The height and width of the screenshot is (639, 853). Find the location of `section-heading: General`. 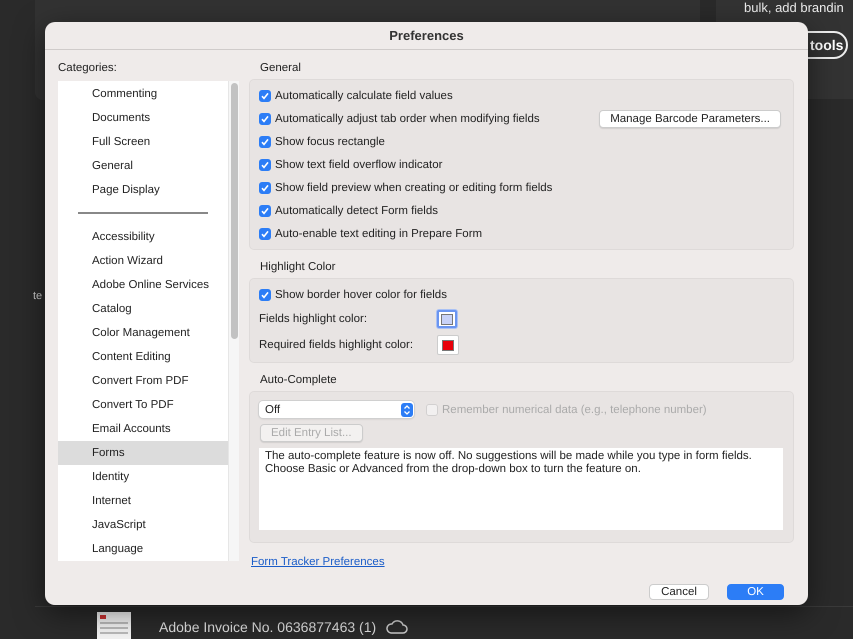

section-heading: General is located at coordinates (280, 68).